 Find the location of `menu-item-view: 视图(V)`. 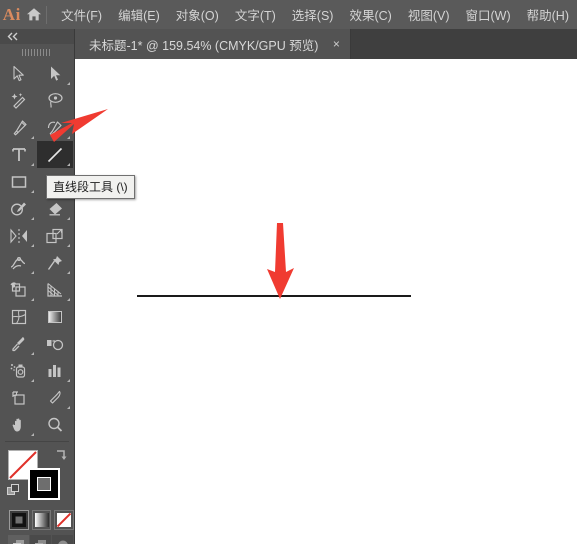

menu-item-view: 视图(V) is located at coordinates (429, 14).